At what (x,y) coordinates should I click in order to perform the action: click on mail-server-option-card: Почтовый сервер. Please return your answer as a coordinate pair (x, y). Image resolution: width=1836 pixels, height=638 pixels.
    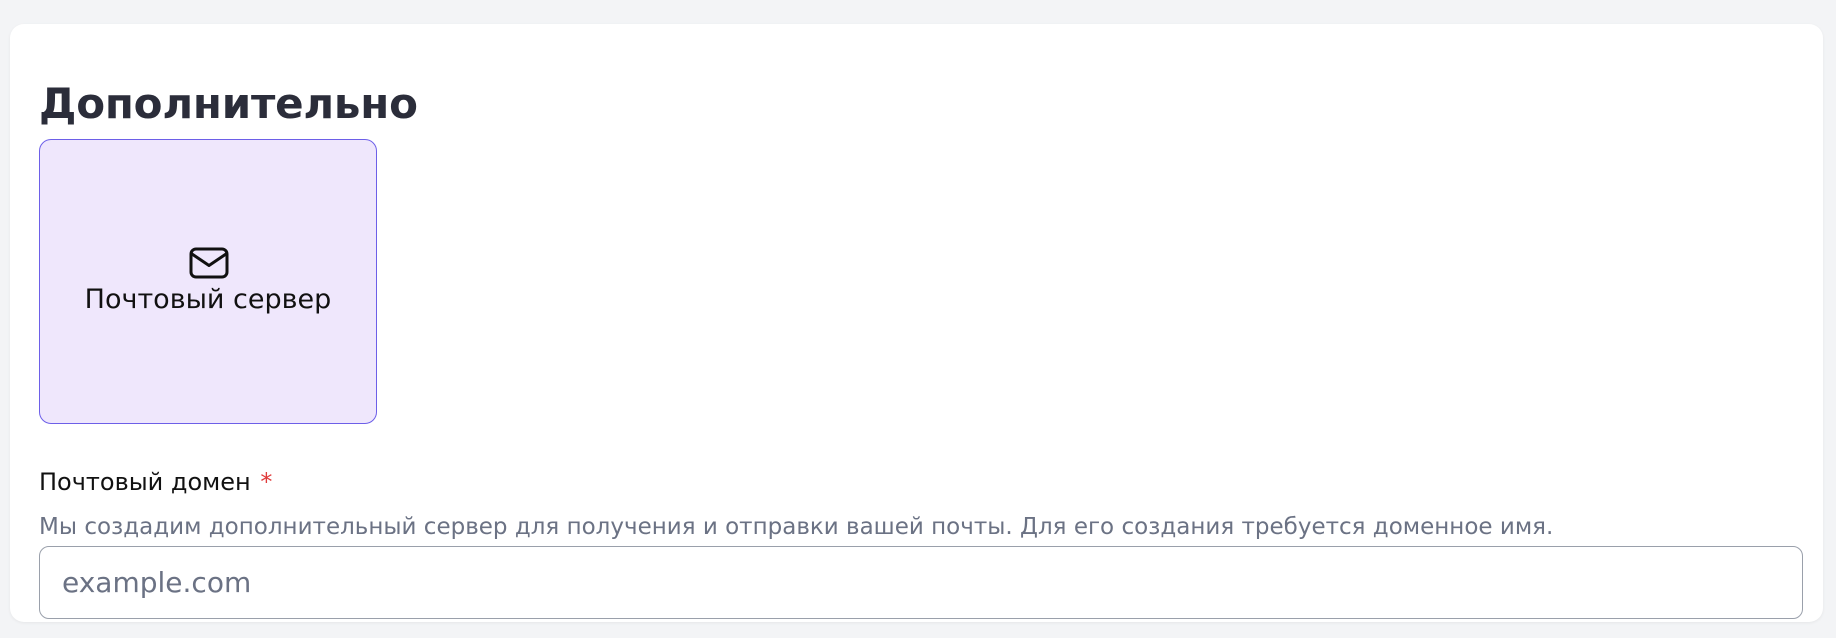
    Looking at the image, I should click on (208, 281).